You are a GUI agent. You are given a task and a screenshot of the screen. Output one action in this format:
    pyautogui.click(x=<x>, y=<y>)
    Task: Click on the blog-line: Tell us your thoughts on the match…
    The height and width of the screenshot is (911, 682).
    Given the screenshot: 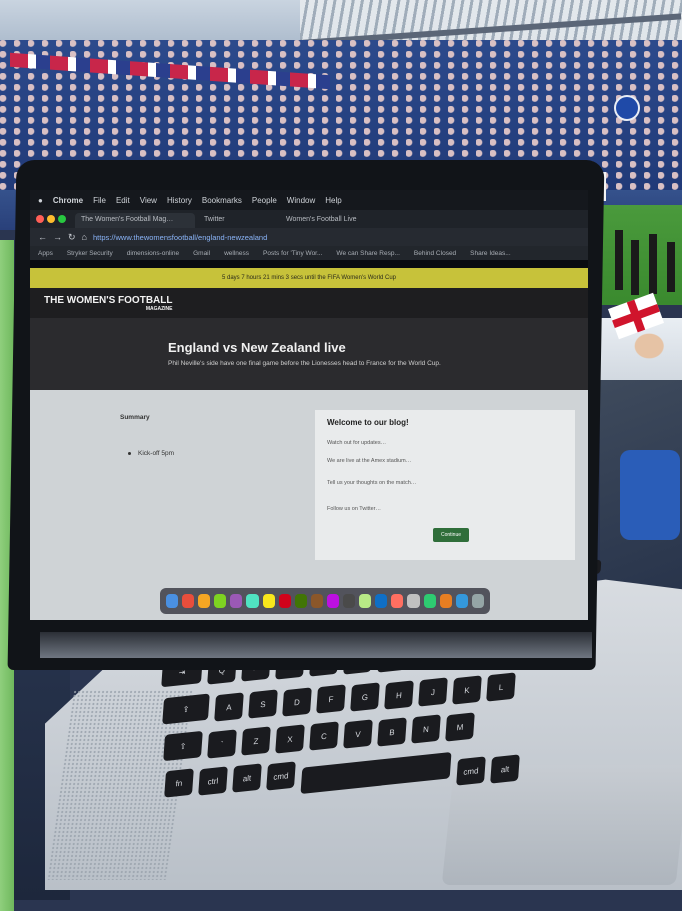 What is the action you would take?
    pyautogui.click(x=372, y=483)
    